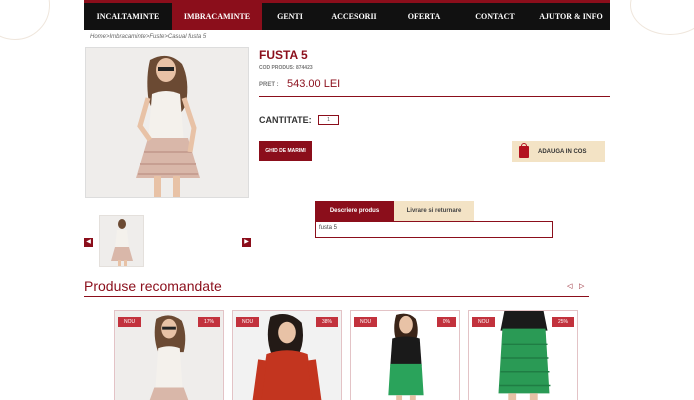  I want to click on size-guide-button: GHID DE MARIMI, so click(285, 151).